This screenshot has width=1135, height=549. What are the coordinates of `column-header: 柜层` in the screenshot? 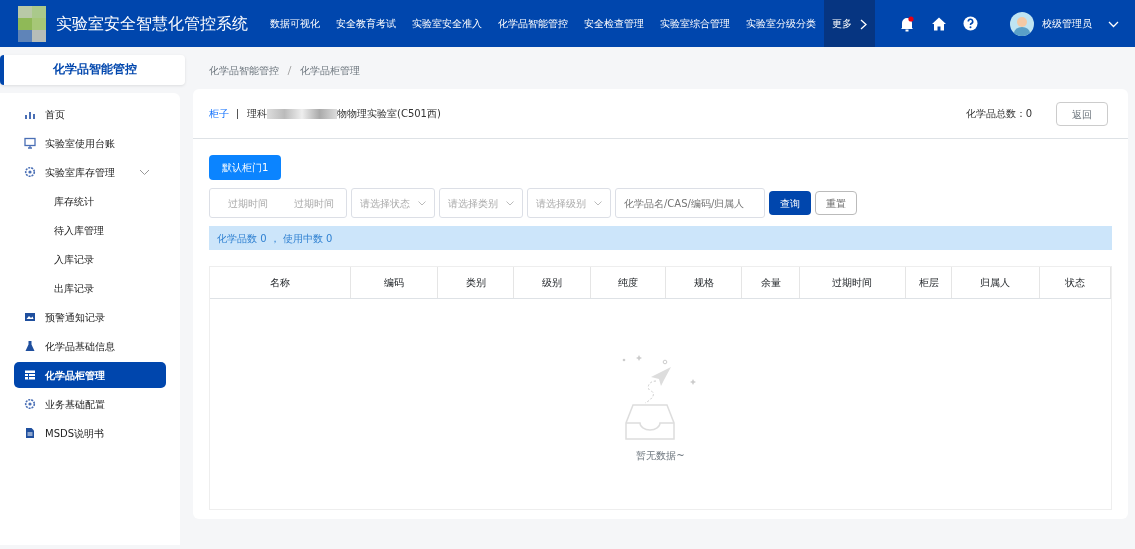 It's located at (928, 283).